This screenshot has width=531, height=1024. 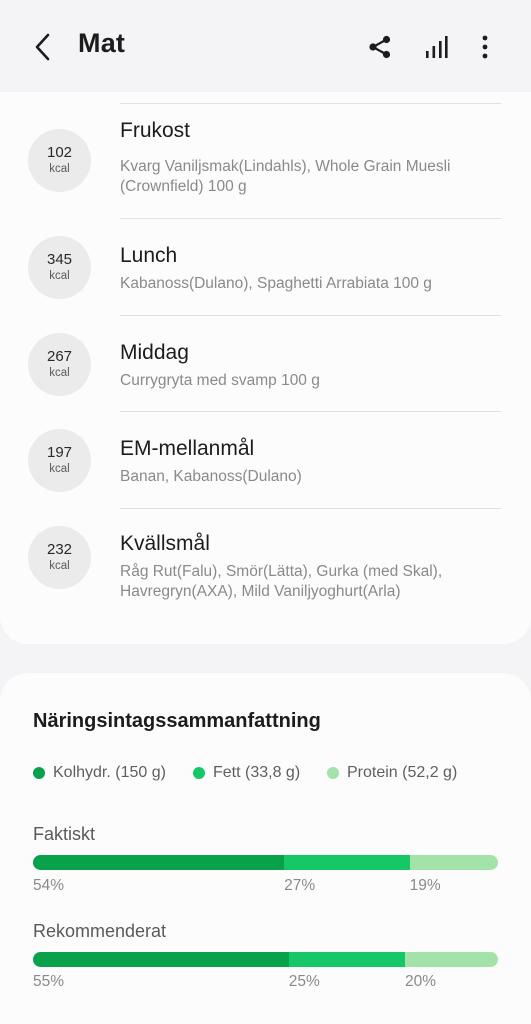 I want to click on meal-name: Middag, so click(x=154, y=352).